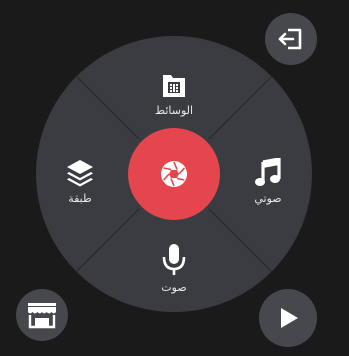 Image resolution: width=349 pixels, height=356 pixels. I want to click on capture-button, so click(174, 174).